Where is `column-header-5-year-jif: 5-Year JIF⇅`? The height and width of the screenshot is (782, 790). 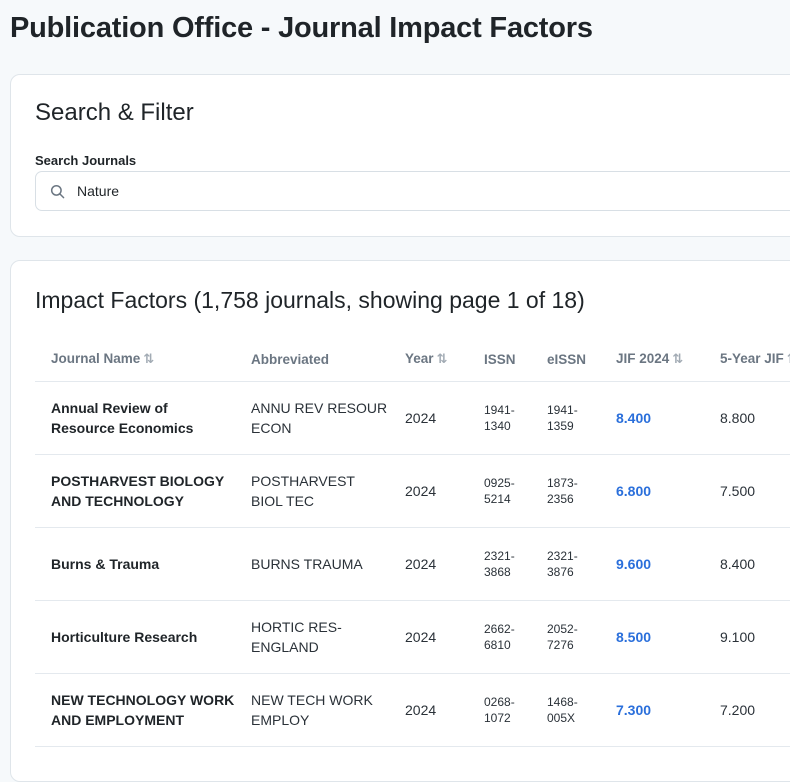 column-header-5-year-jif: 5-Year JIF⇅ is located at coordinates (747, 359).